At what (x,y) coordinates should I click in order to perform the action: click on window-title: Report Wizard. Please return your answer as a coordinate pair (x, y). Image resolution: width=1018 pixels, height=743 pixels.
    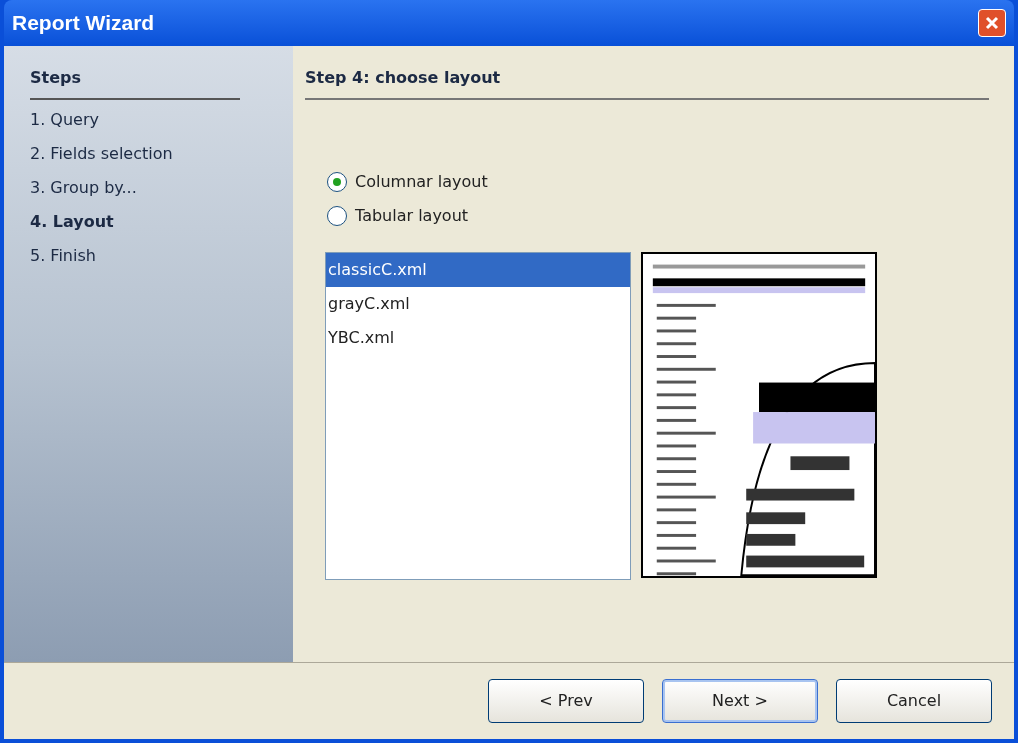
    Looking at the image, I should click on (83, 23).